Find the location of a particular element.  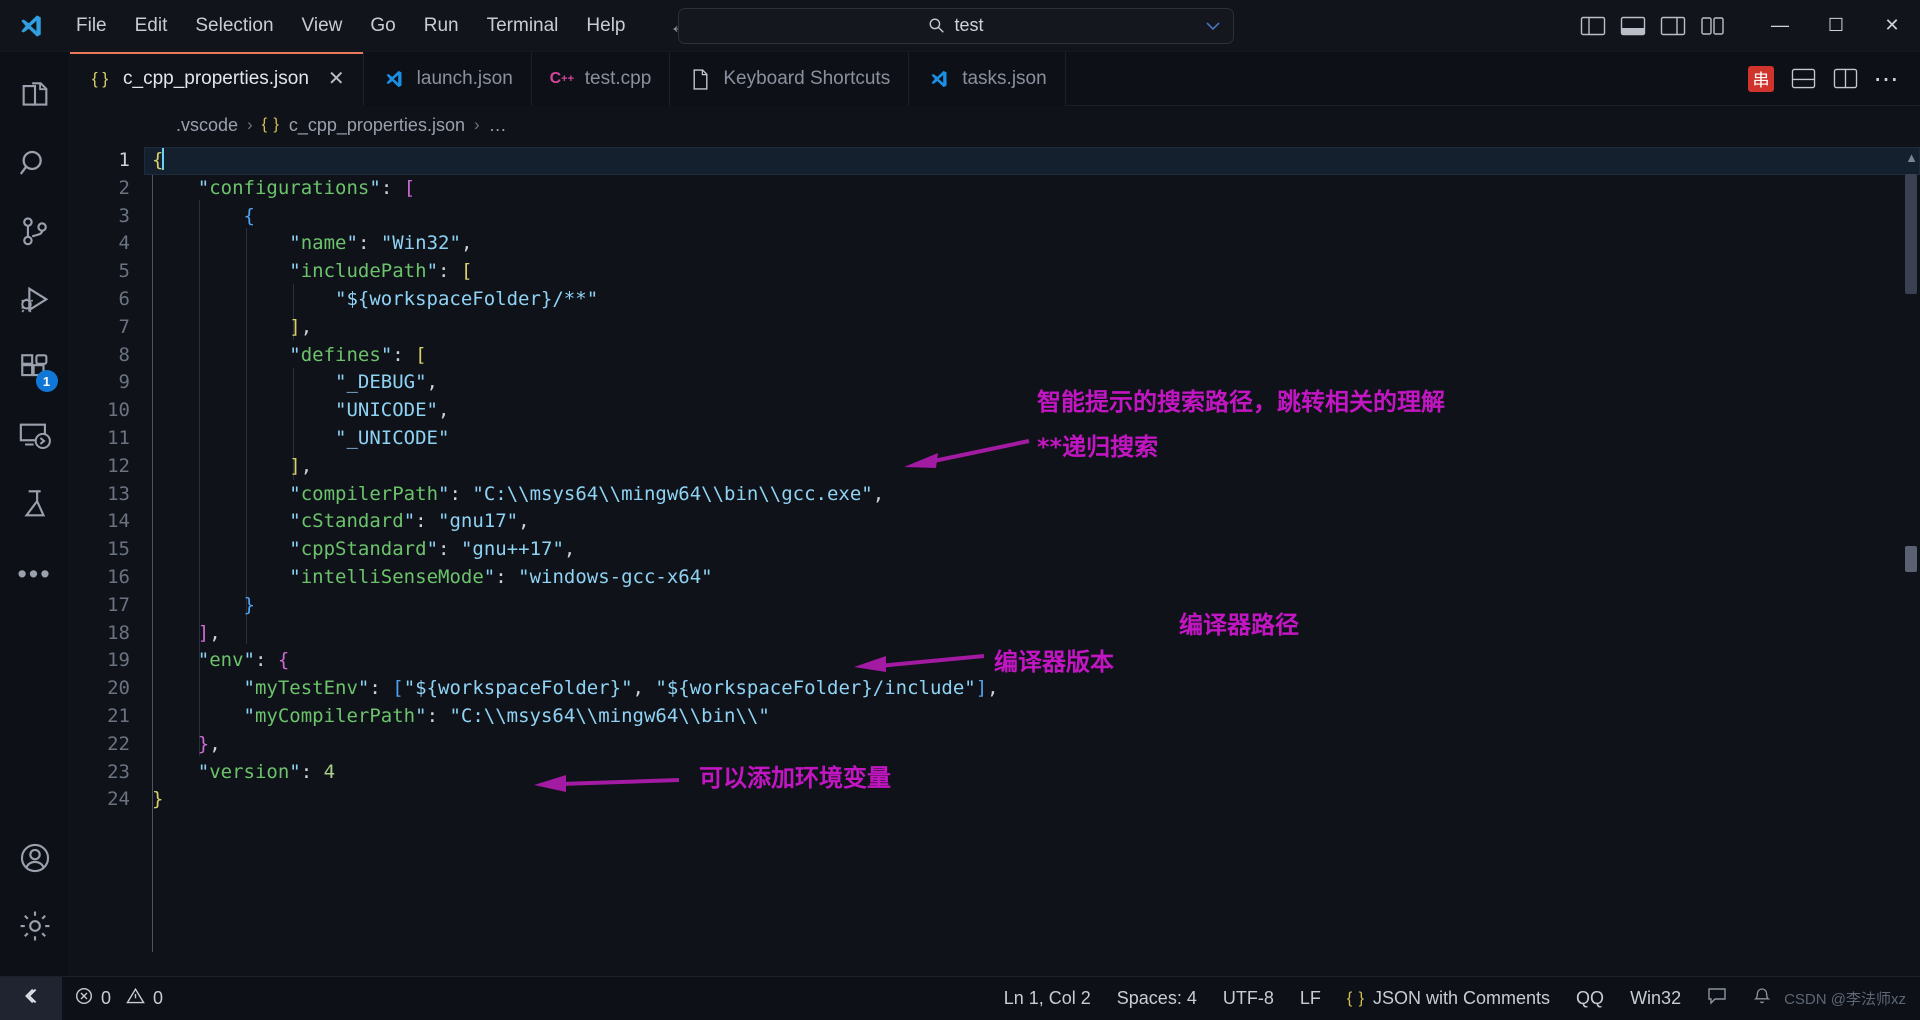

status-indentation: Spaces: 4 is located at coordinates (1157, 998).